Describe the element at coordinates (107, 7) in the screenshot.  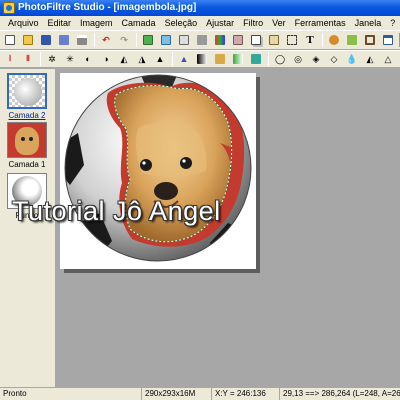
I see `window-title: PhotoFiltre Studio - [imagembola.jpg]` at that location.